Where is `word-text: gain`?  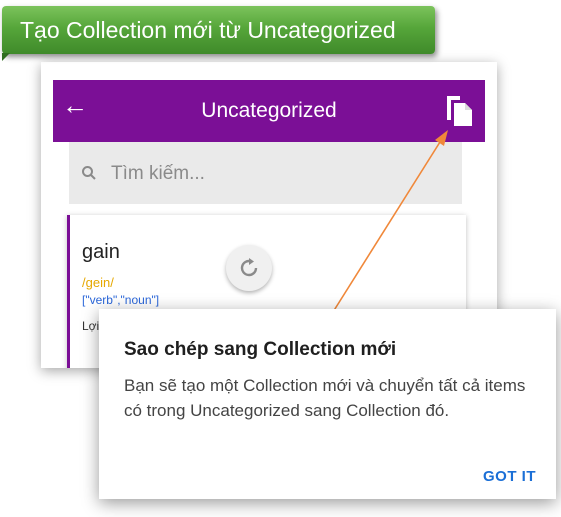 word-text: gain is located at coordinates (101, 252).